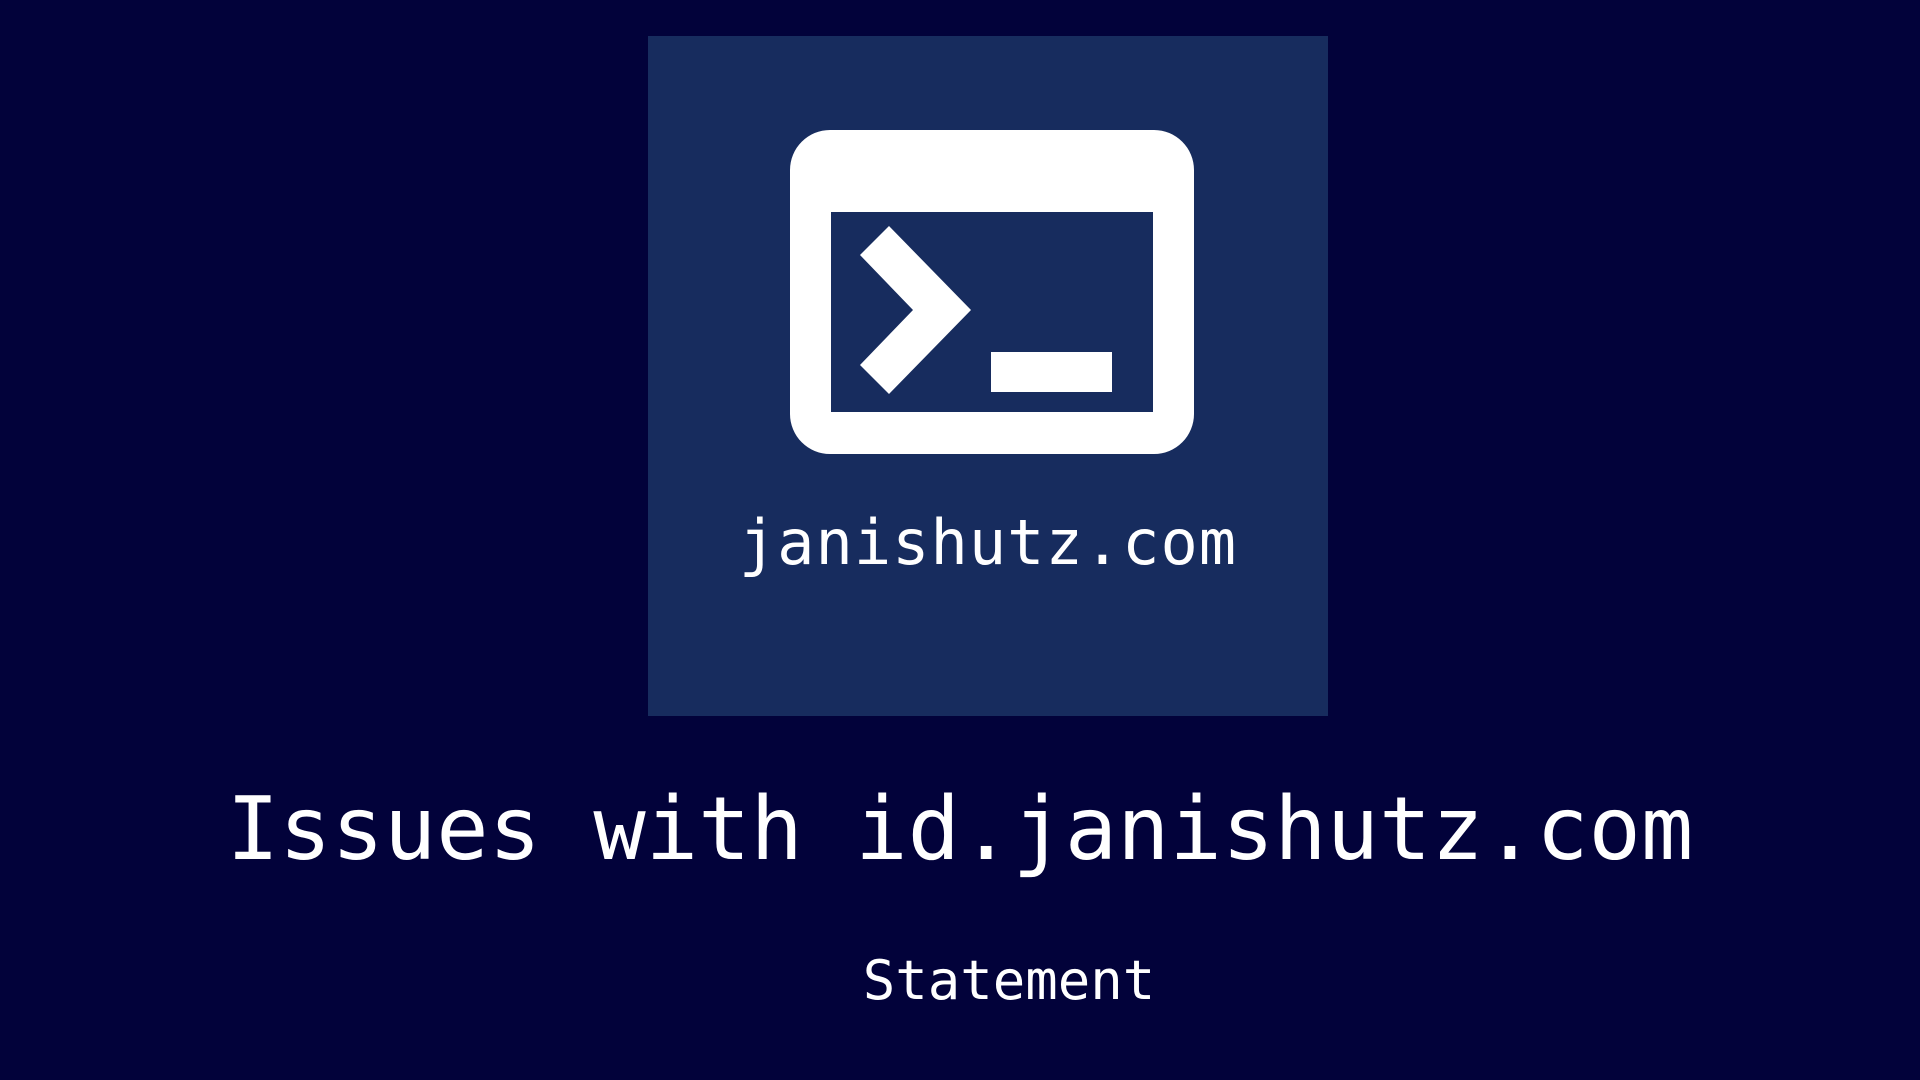  What do you see at coordinates (992, 292) in the screenshot?
I see `terminal-icon` at bounding box center [992, 292].